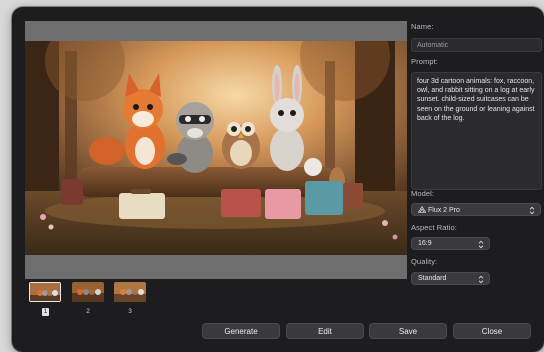 Image resolution: width=544 pixels, height=352 pixels. I want to click on save-button: Save, so click(408, 331).